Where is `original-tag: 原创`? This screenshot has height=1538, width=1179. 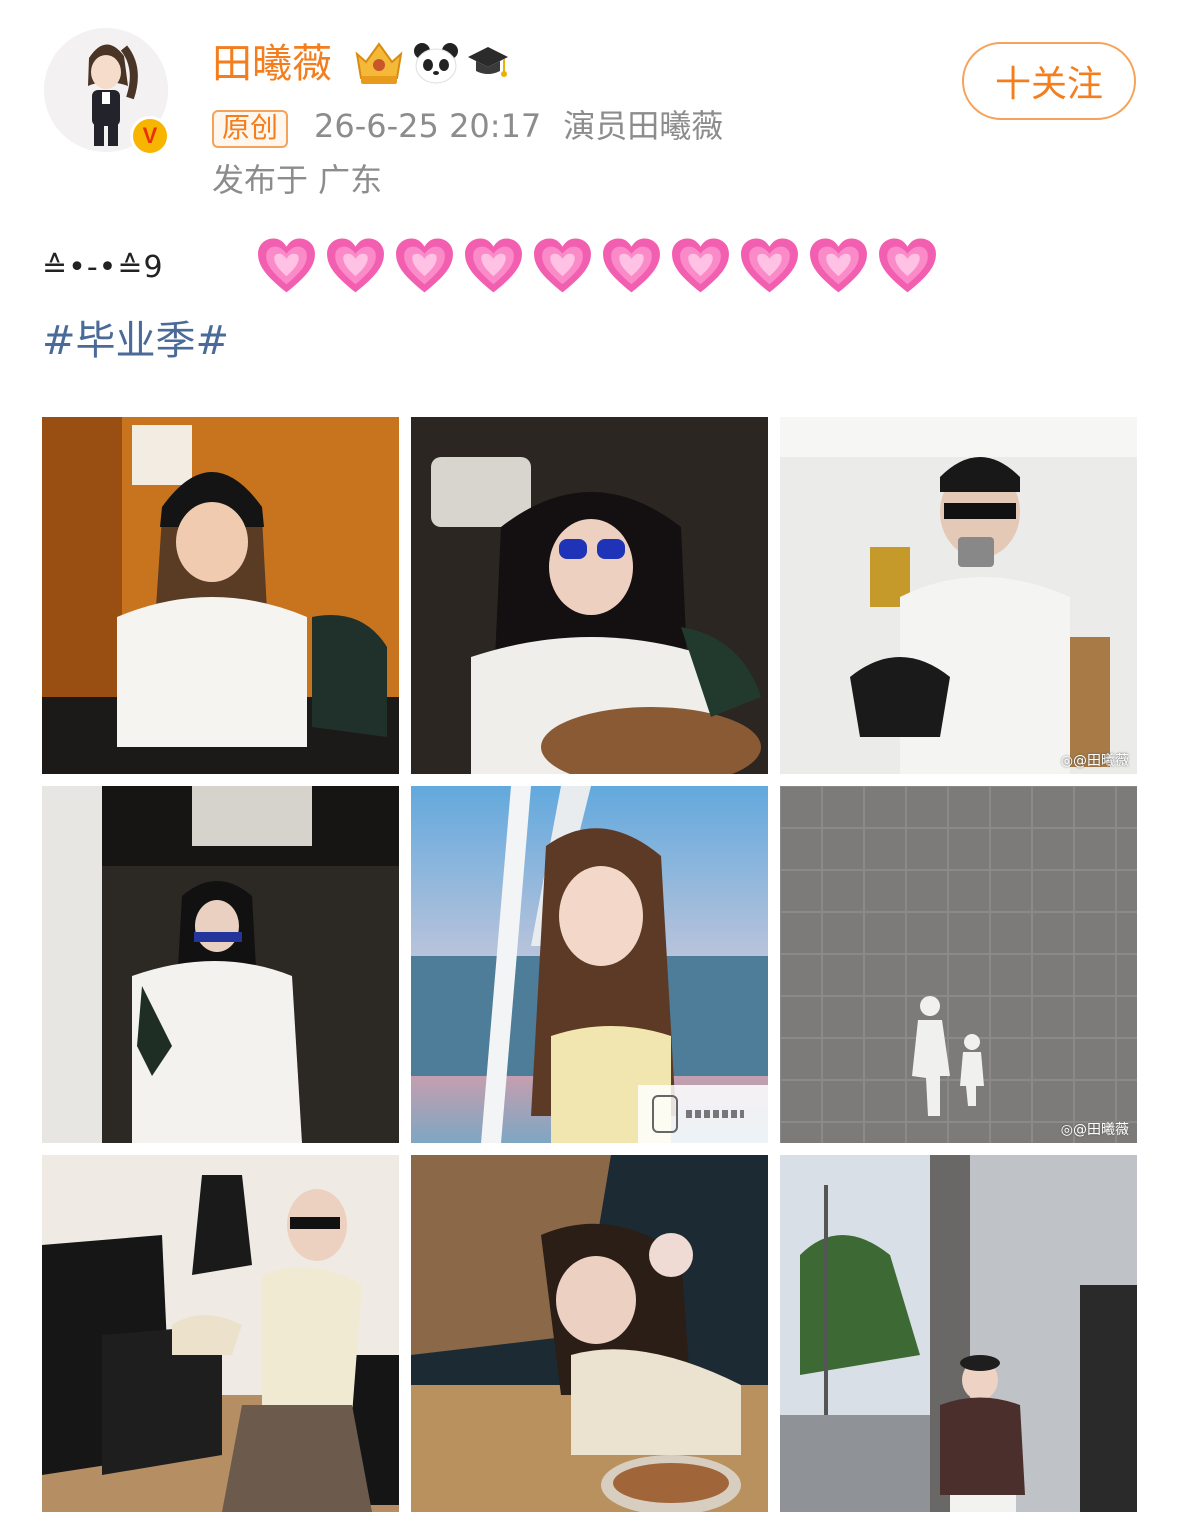
original-tag: 原创 is located at coordinates (250, 129).